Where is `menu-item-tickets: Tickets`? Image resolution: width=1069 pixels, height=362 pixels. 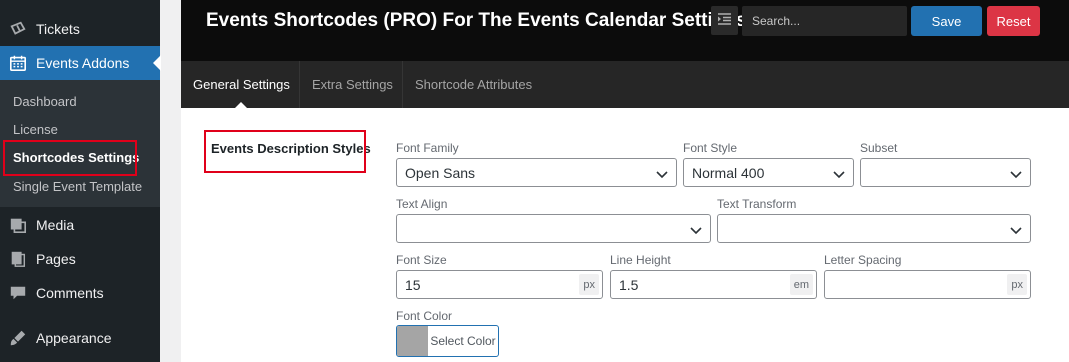
menu-item-tickets: Tickets is located at coordinates (80, 29).